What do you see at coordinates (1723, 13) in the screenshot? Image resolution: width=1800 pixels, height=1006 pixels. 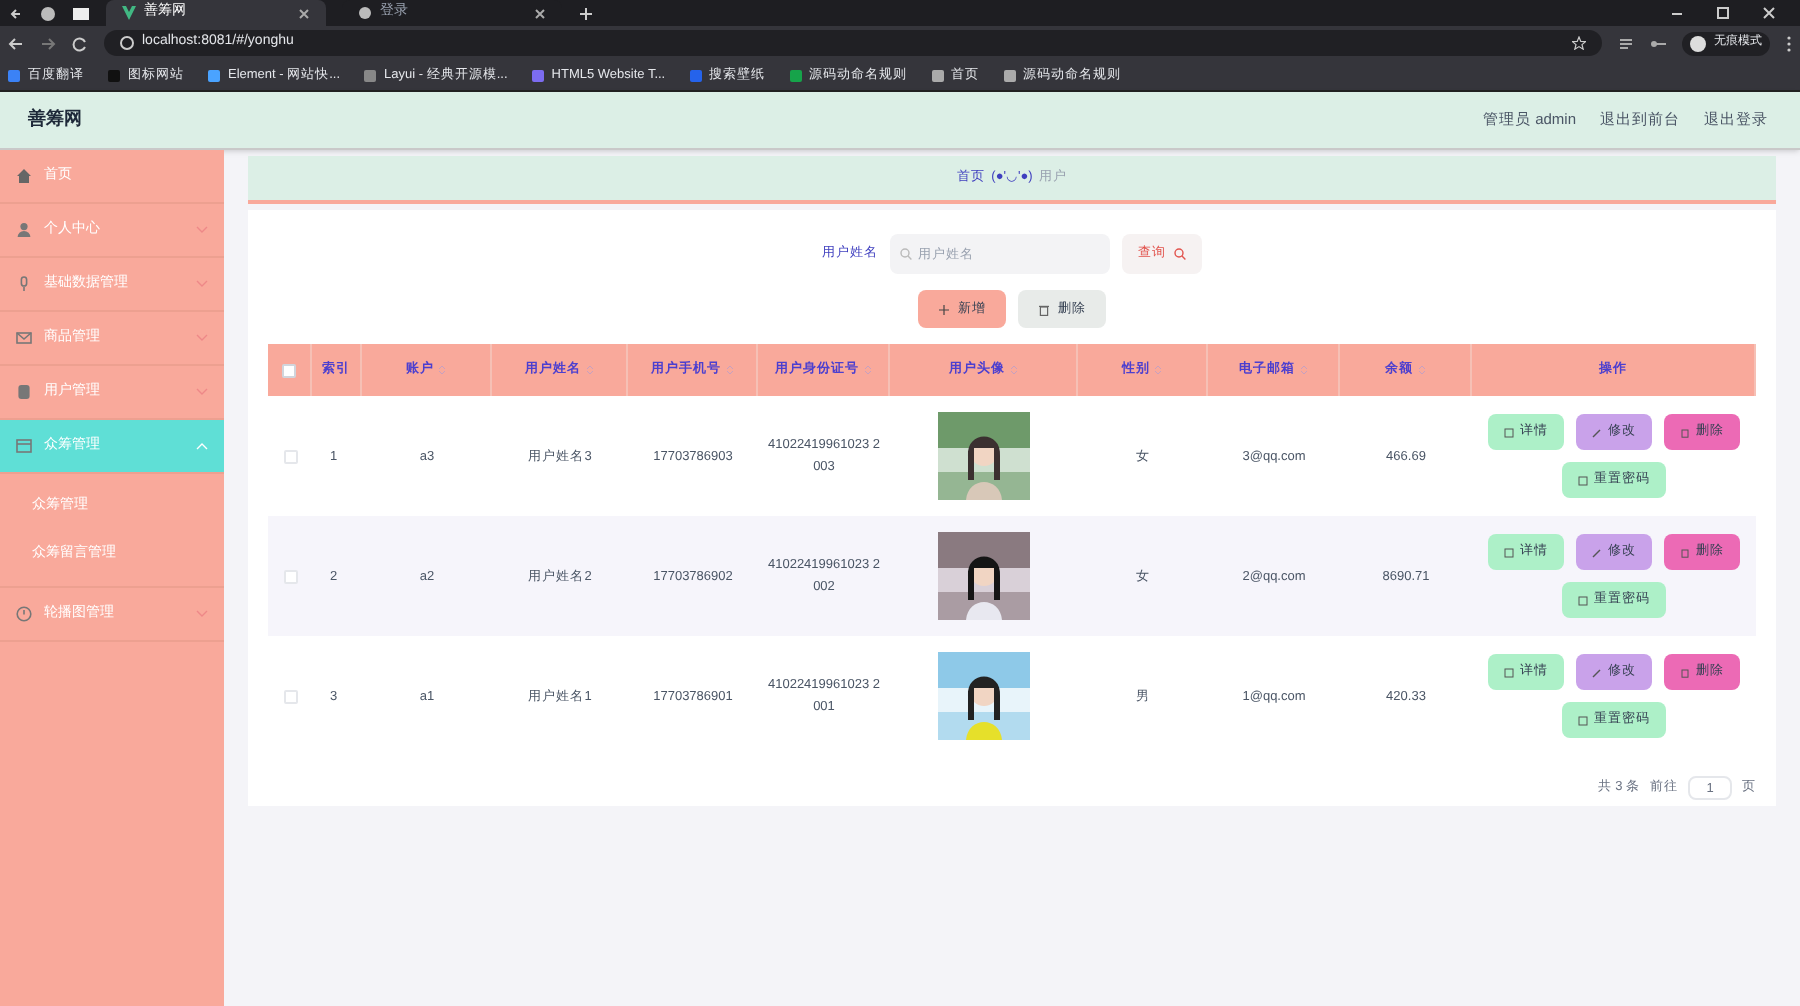 I see `restore-icon` at bounding box center [1723, 13].